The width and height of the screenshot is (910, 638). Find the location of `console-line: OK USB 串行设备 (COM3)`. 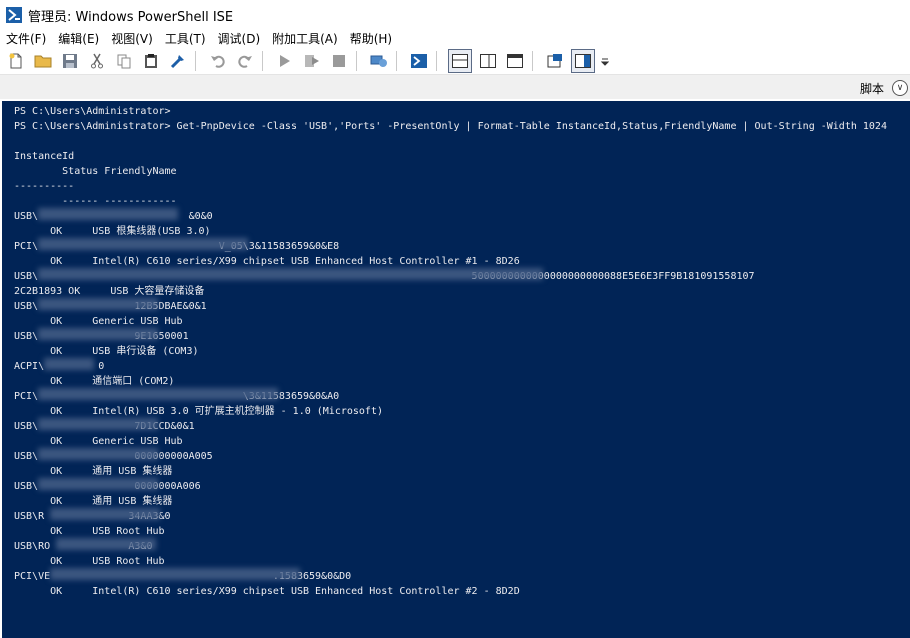

console-line: OK USB 串行设备 (COM3) is located at coordinates (106, 351).